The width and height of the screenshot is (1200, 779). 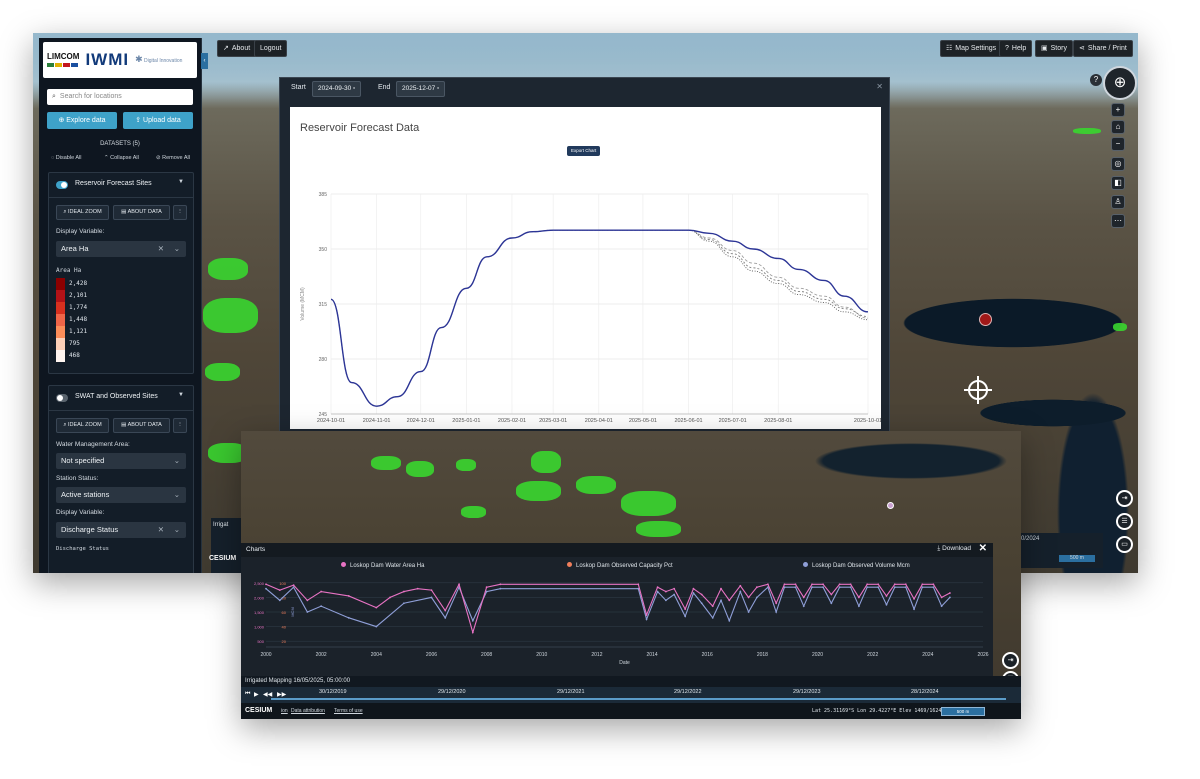 I want to click on data-attribution-link: Data attribution, so click(x=308, y=711).